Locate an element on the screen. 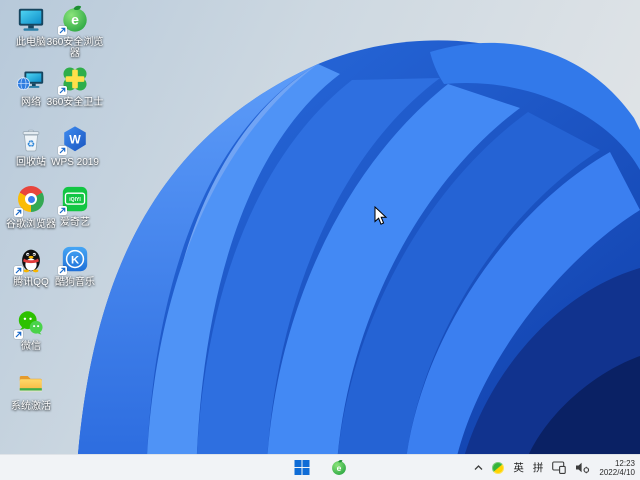 Image resolution: width=640 pixels, height=480 pixels. desktop-icon-kugou: K 酷狗音乐 is located at coordinates (75, 266).